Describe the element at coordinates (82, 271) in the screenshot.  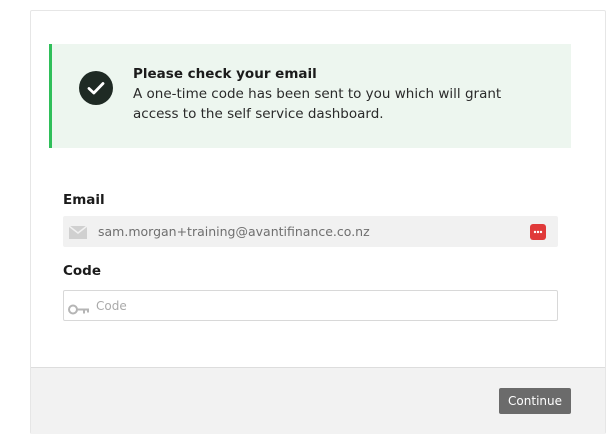
I see `code-label: Code` at that location.